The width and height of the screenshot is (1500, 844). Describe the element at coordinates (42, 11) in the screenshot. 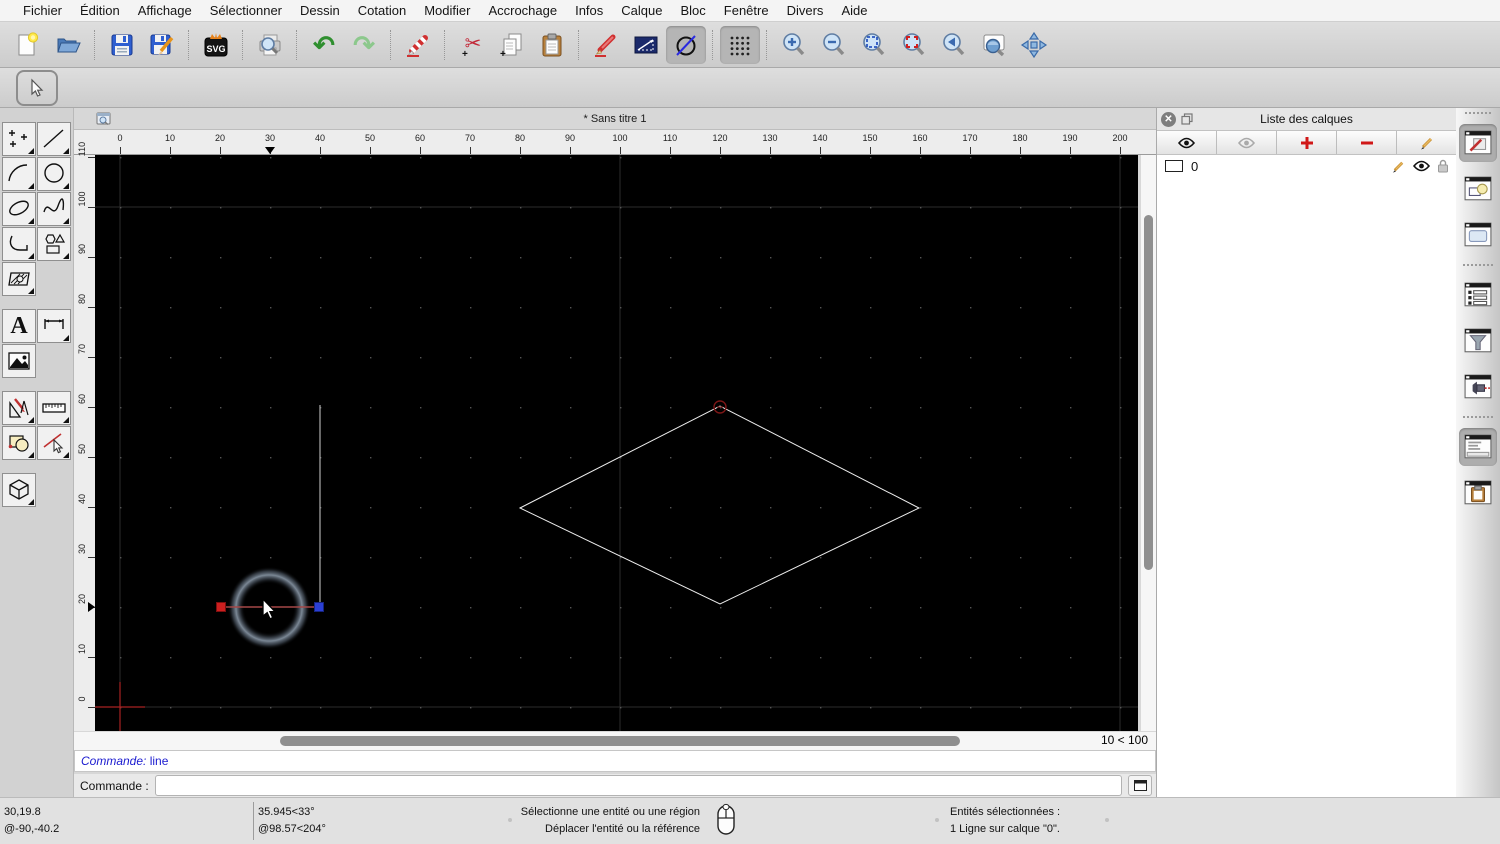

I see `menu-fichier: Fichier` at that location.